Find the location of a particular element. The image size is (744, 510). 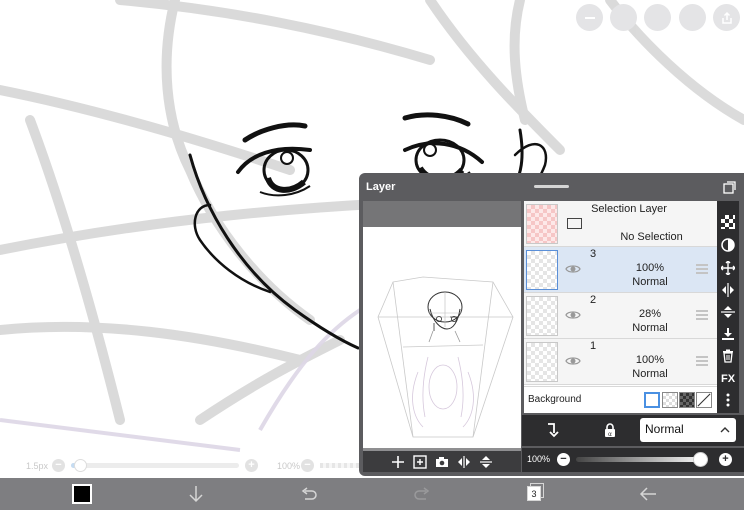

layer-preview is located at coordinates (442, 336).